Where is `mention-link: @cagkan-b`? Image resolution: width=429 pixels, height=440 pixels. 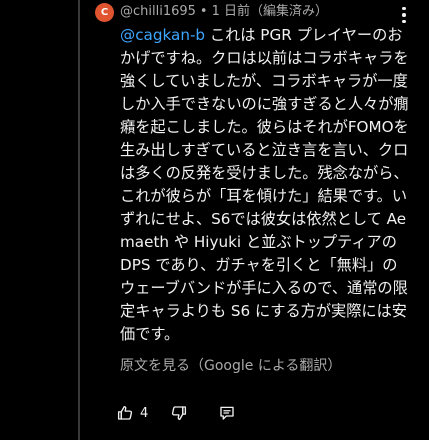 mention-link: @cagkan-b is located at coordinates (162, 35).